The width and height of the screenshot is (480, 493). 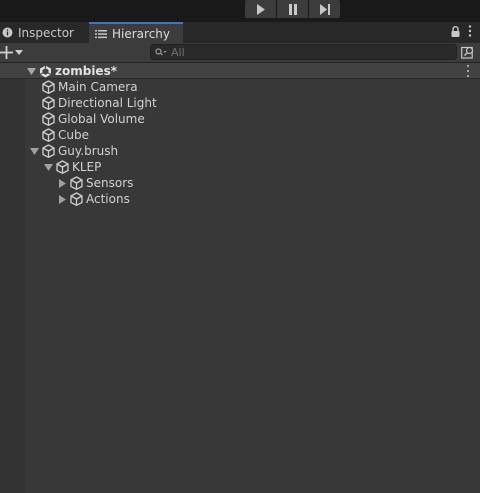 I want to click on scene-name: zombies*, so click(x=86, y=71).